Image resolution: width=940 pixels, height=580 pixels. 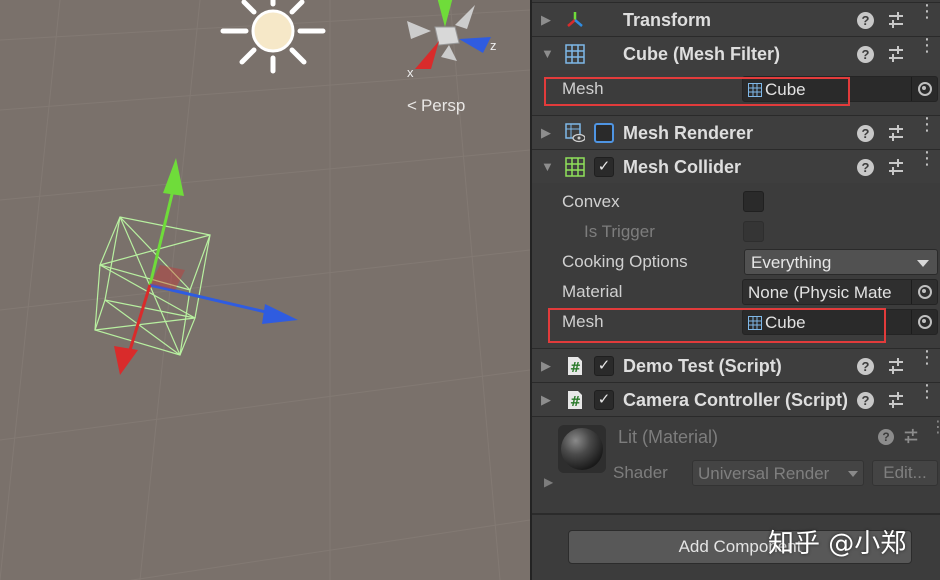 I want to click on material-label: Material, so click(x=592, y=291).